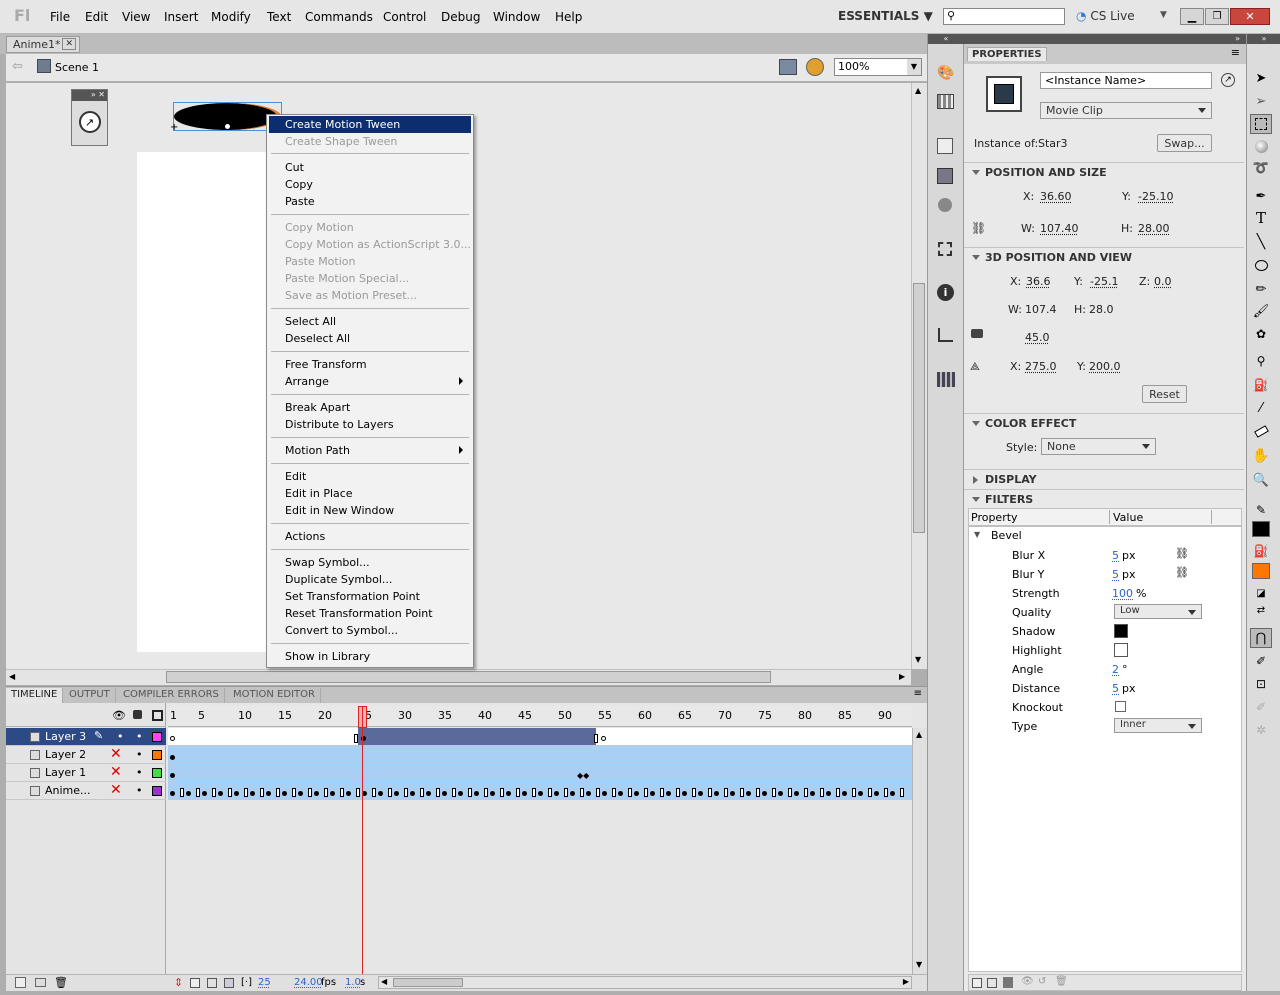  What do you see at coordinates (370, 596) in the screenshot?
I see `menu-item-set-transformation-point: Set Transformation Point` at bounding box center [370, 596].